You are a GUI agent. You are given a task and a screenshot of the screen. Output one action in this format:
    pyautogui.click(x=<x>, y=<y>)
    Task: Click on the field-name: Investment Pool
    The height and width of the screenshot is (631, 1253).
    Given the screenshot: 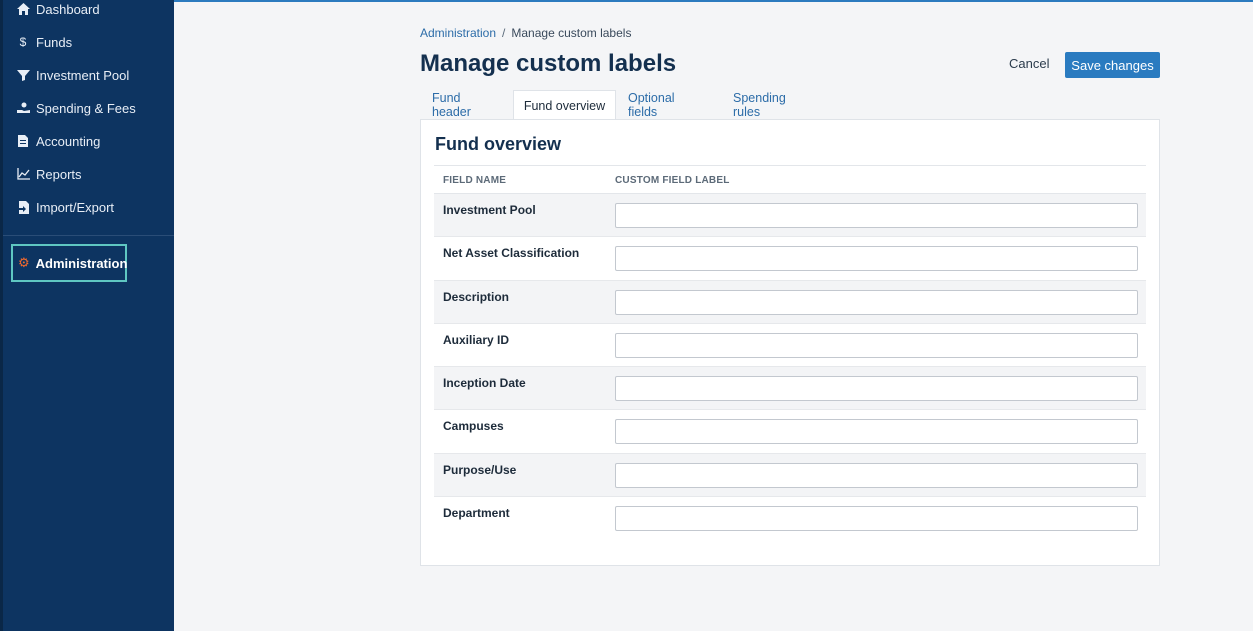 What is the action you would take?
    pyautogui.click(x=489, y=210)
    